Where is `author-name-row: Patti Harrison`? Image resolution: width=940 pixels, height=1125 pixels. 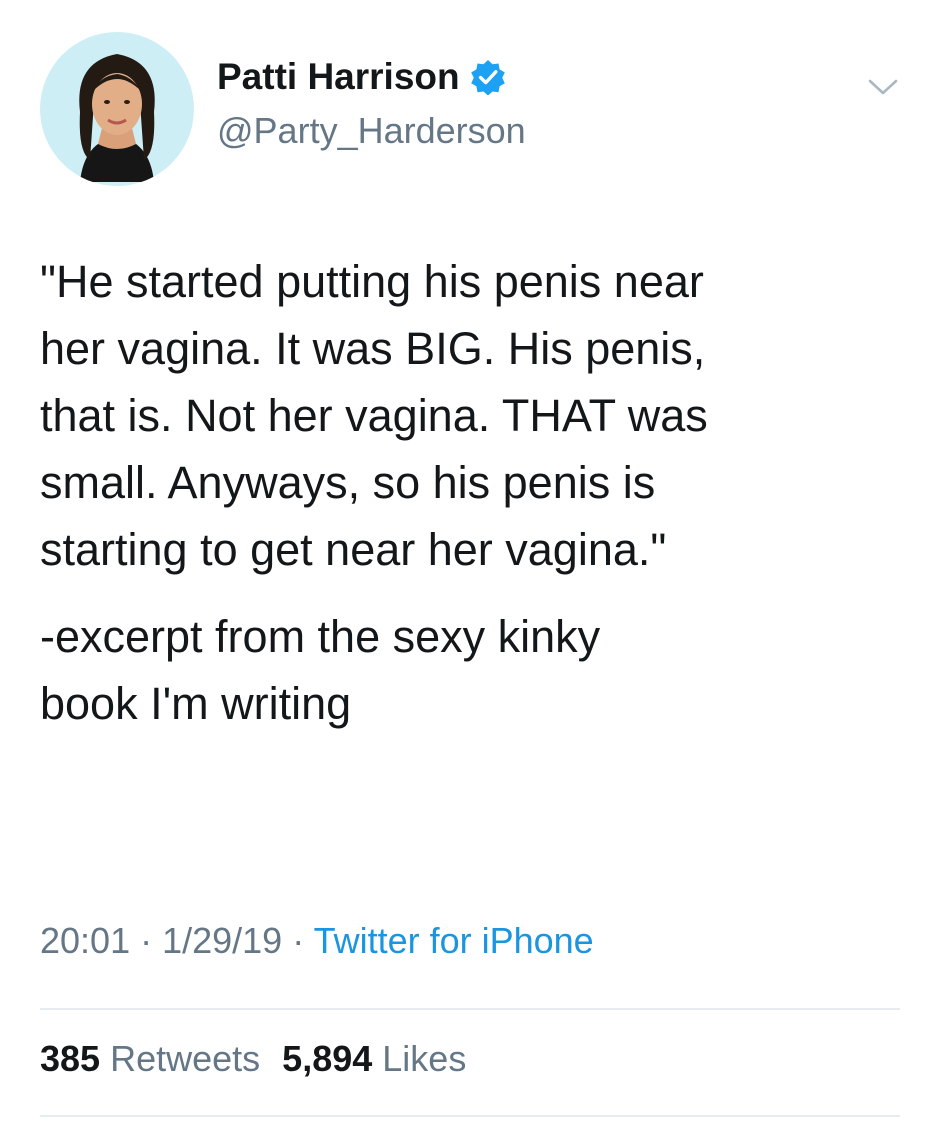
author-name-row: Patti Harrison is located at coordinates (361, 77).